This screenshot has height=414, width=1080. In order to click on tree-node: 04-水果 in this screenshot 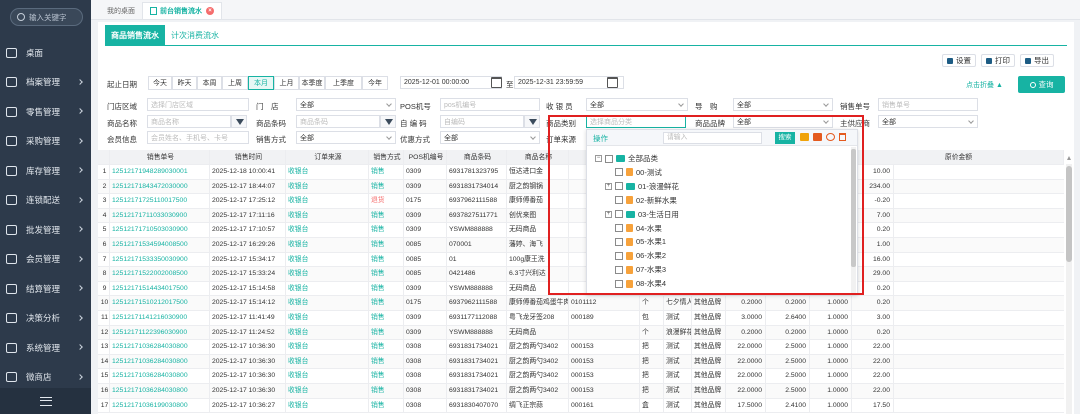, I will do `click(633, 228)`.